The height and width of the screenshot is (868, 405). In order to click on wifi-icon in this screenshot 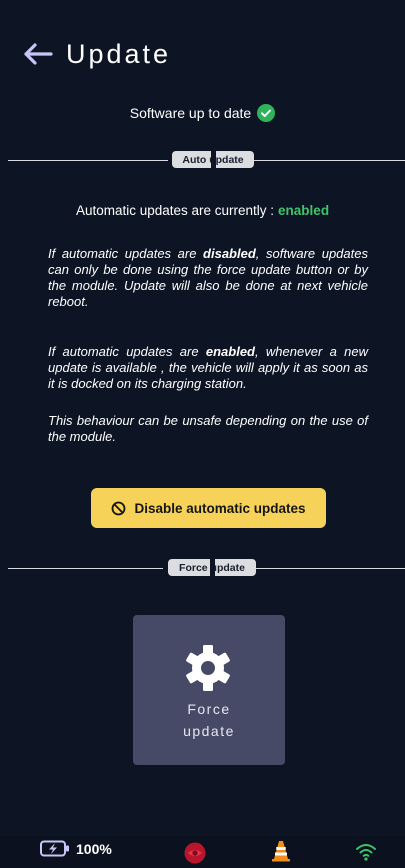, I will do `click(366, 852)`.